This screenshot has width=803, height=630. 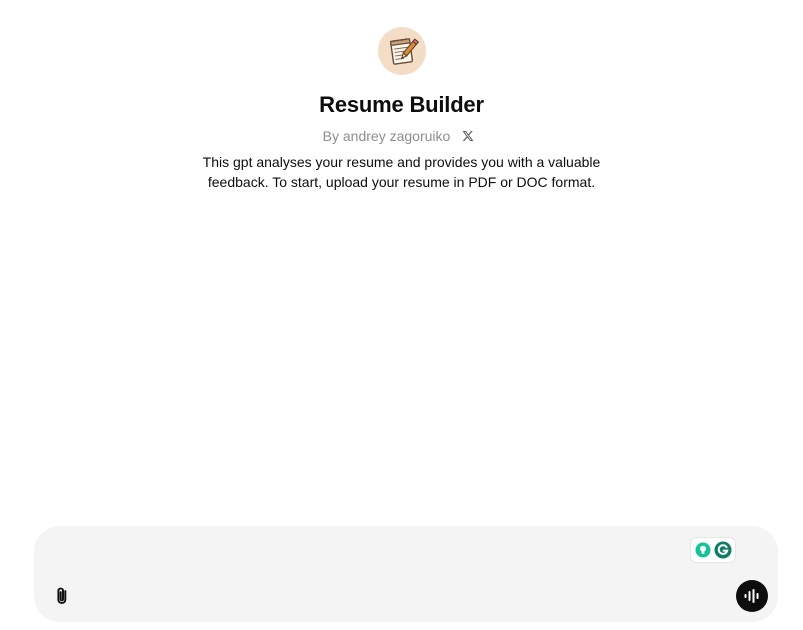 I want to click on x-profile-link, so click(x=468, y=136).